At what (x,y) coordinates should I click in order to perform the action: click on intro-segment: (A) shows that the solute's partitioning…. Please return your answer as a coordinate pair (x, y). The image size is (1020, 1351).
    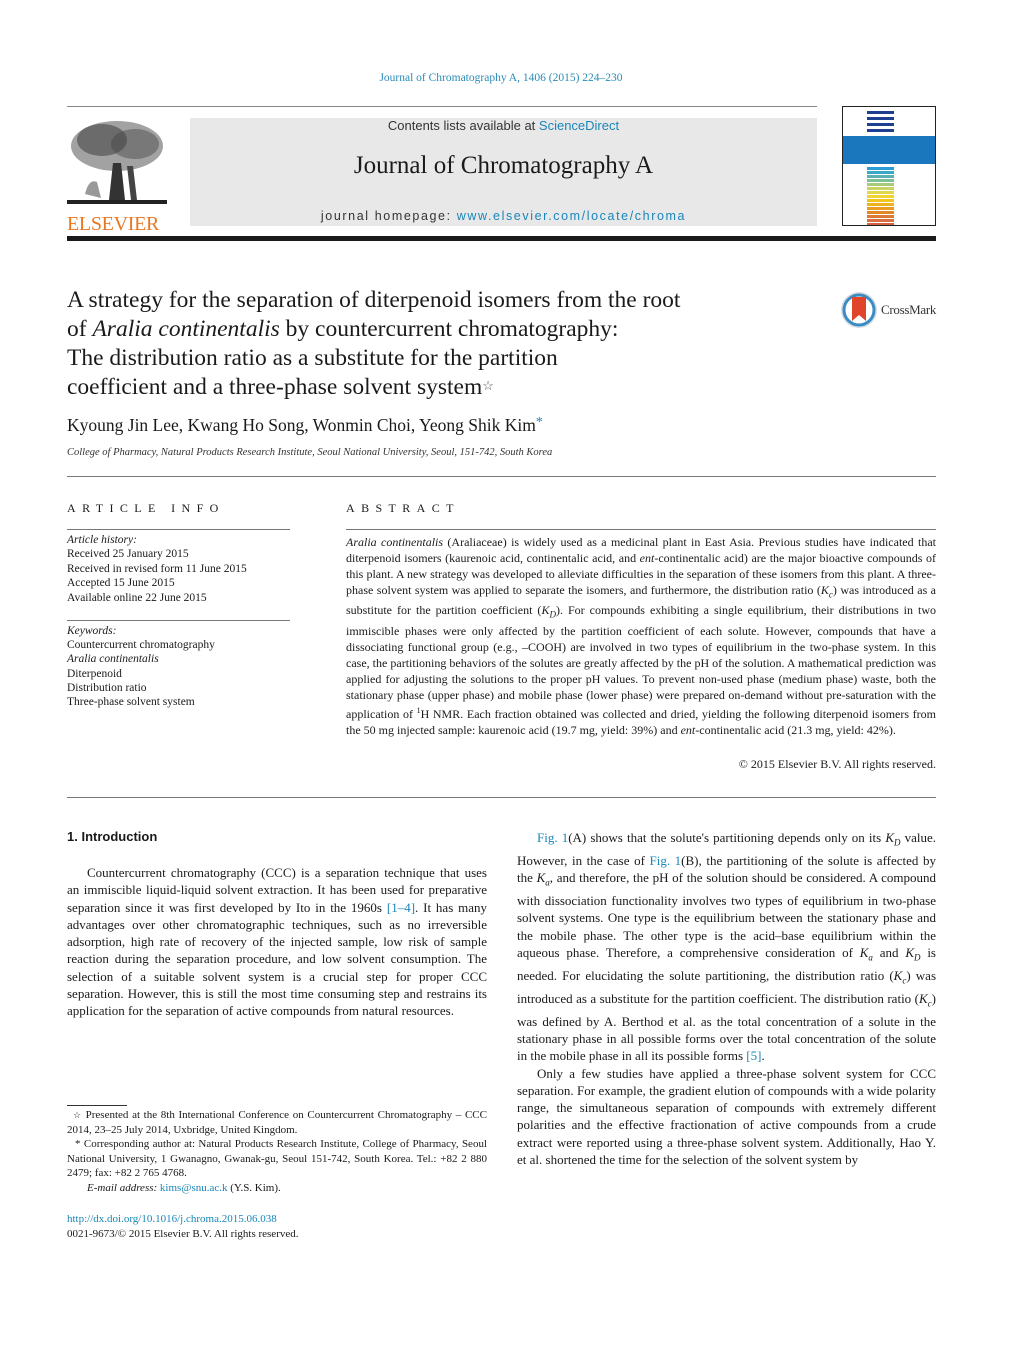
    Looking at the image, I should click on (727, 837).